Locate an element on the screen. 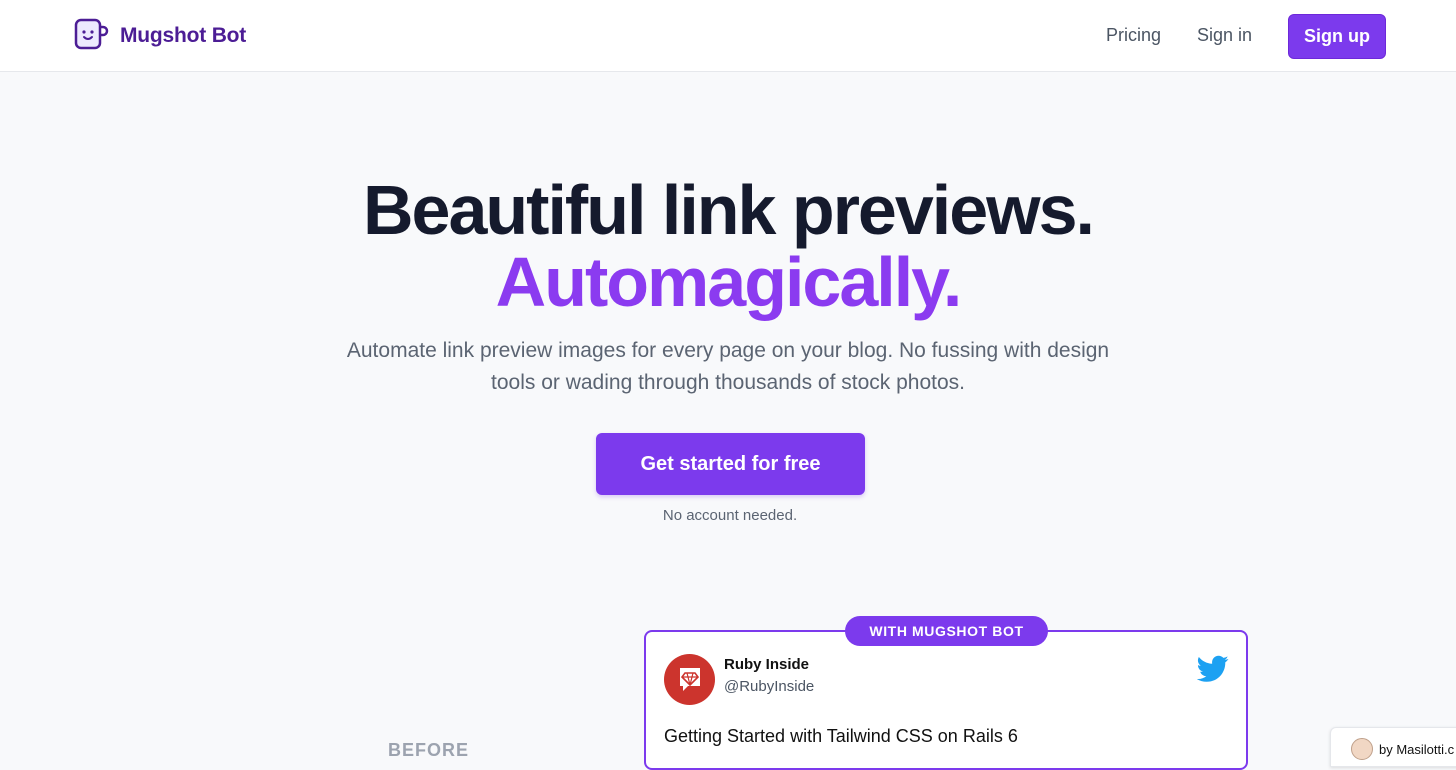 This screenshot has height=770, width=1456. sign-up-button: Sign up is located at coordinates (1337, 36).